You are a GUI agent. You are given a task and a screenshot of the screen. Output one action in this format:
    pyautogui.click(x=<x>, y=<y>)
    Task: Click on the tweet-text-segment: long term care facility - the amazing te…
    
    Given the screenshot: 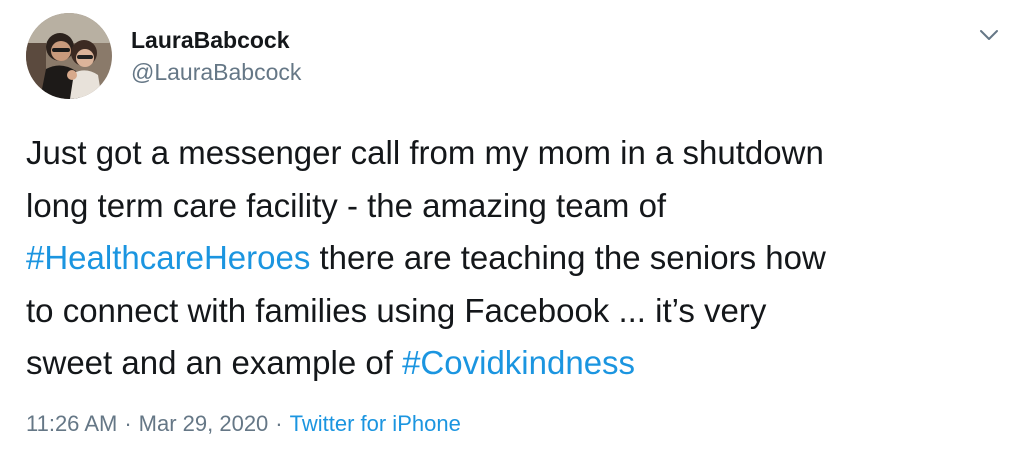 What is the action you would take?
    pyautogui.click(x=346, y=205)
    